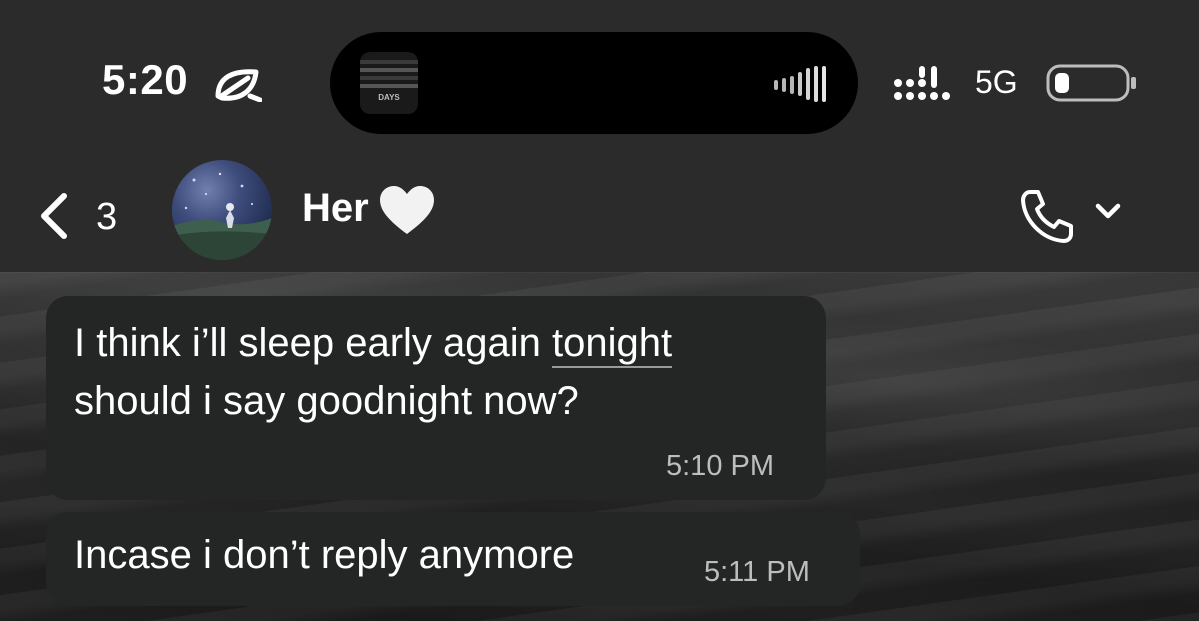  Describe the element at coordinates (238, 85) in the screenshot. I see `focus-leaf-icon` at that location.